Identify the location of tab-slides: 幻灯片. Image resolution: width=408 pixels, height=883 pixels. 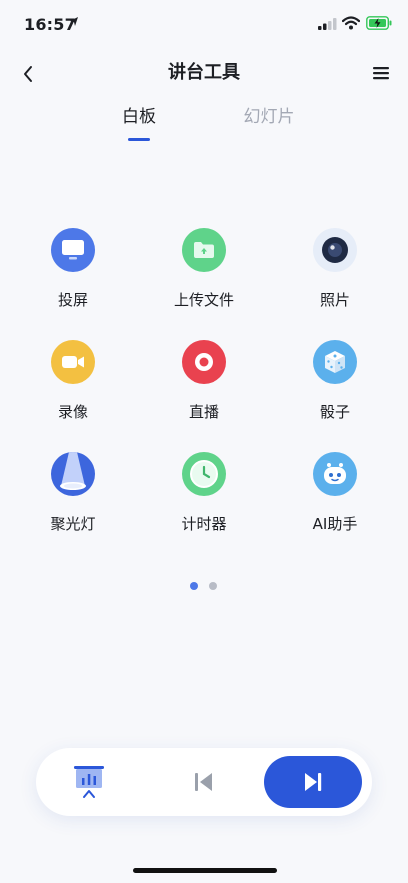
(269, 117).